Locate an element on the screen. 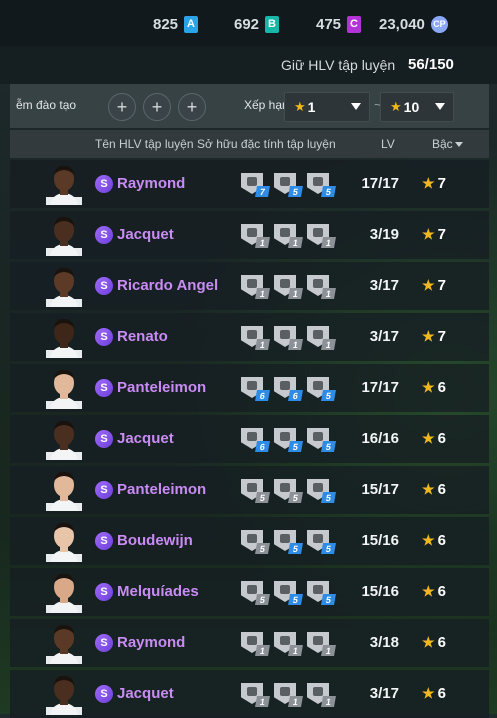  column-lv: LV is located at coordinates (388, 144).